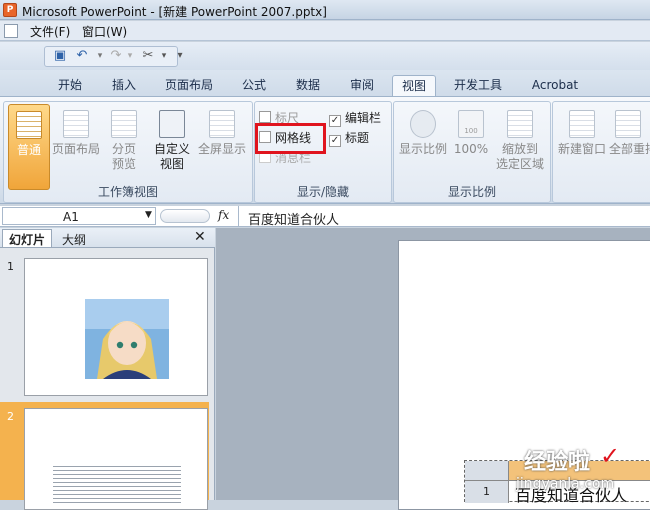 The image size is (650, 510). I want to click on formula-bar-splitter, so click(185, 216).